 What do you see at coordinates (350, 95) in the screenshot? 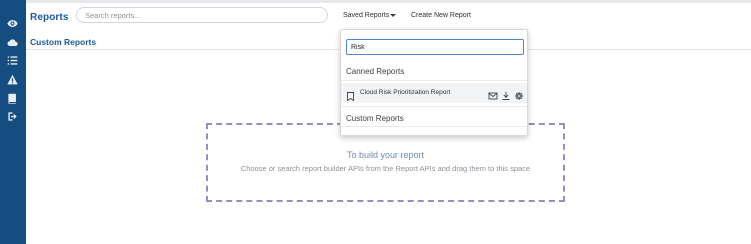
I see `bookmark-icon` at bounding box center [350, 95].